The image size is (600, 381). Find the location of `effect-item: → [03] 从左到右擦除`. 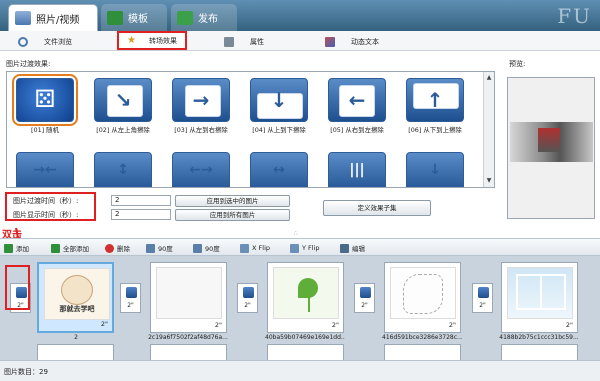

effect-item: → [03] 从左到右擦除 is located at coordinates (201, 106).